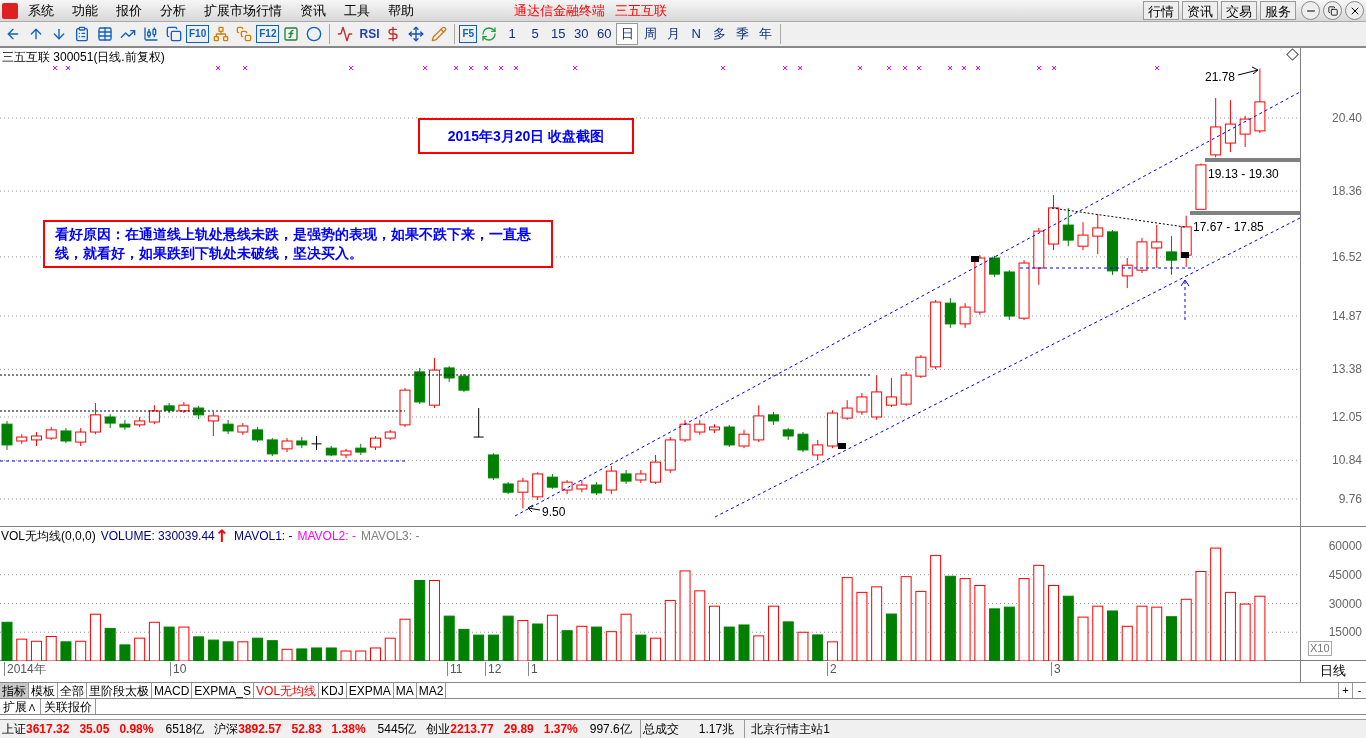 The width and height of the screenshot is (1366, 738). Describe the element at coordinates (1228, 227) in the screenshot. I see `price-label: 17.67 - 17.85` at that location.